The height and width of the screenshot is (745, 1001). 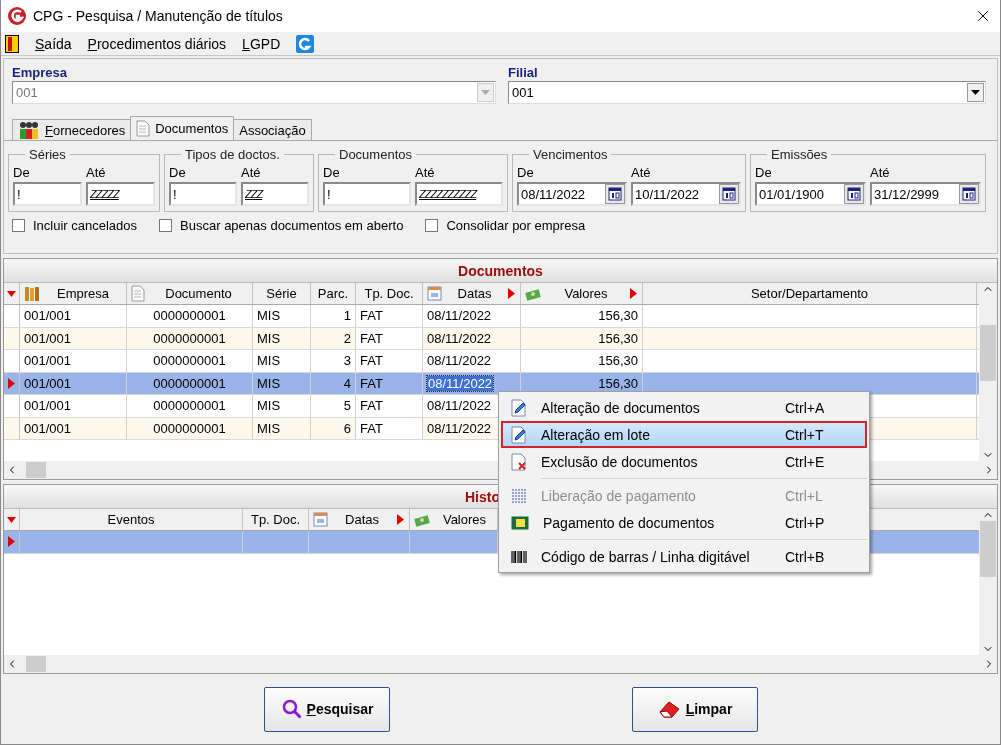 What do you see at coordinates (799, 154) in the screenshot?
I see `group-title: Emissões` at bounding box center [799, 154].